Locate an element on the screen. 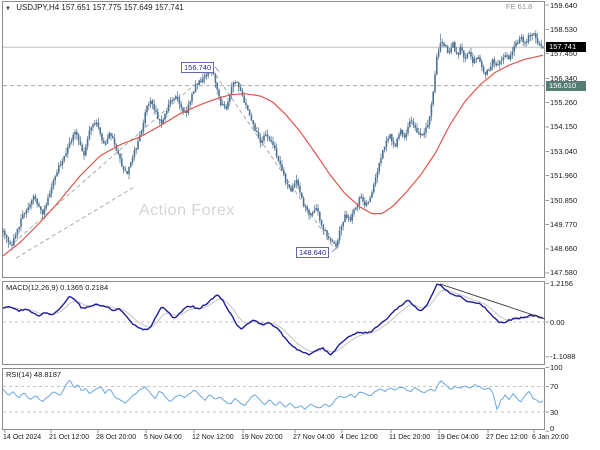  macd-axis-label: 1.2156 is located at coordinates (561, 284).